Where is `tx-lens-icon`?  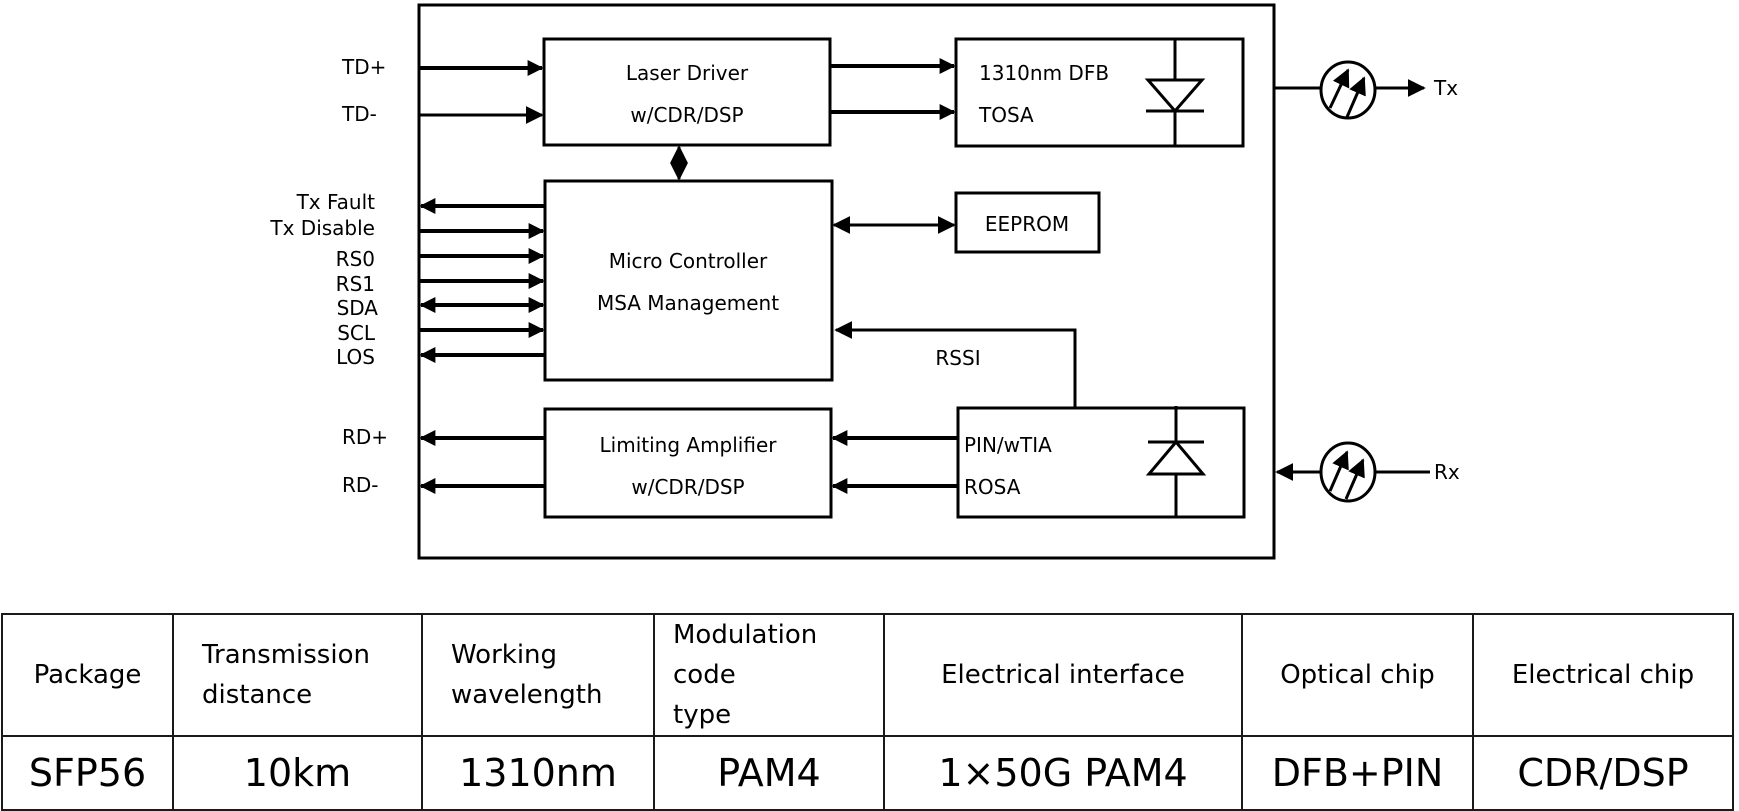
tx-lens-icon is located at coordinates (1348, 90).